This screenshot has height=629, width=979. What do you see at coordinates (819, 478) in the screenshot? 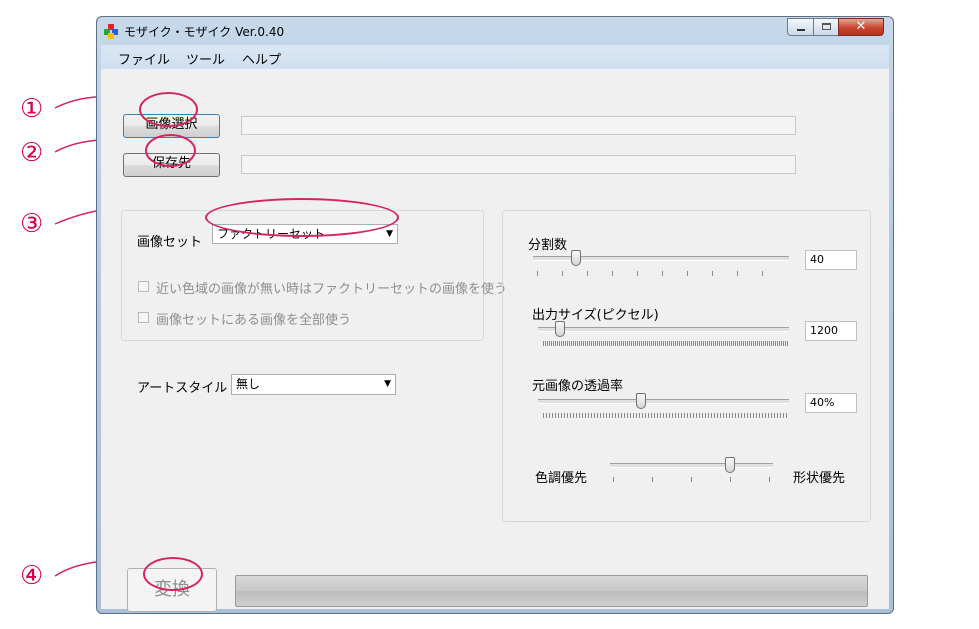
I see `shape-priority-label: 形状優先` at bounding box center [819, 478].